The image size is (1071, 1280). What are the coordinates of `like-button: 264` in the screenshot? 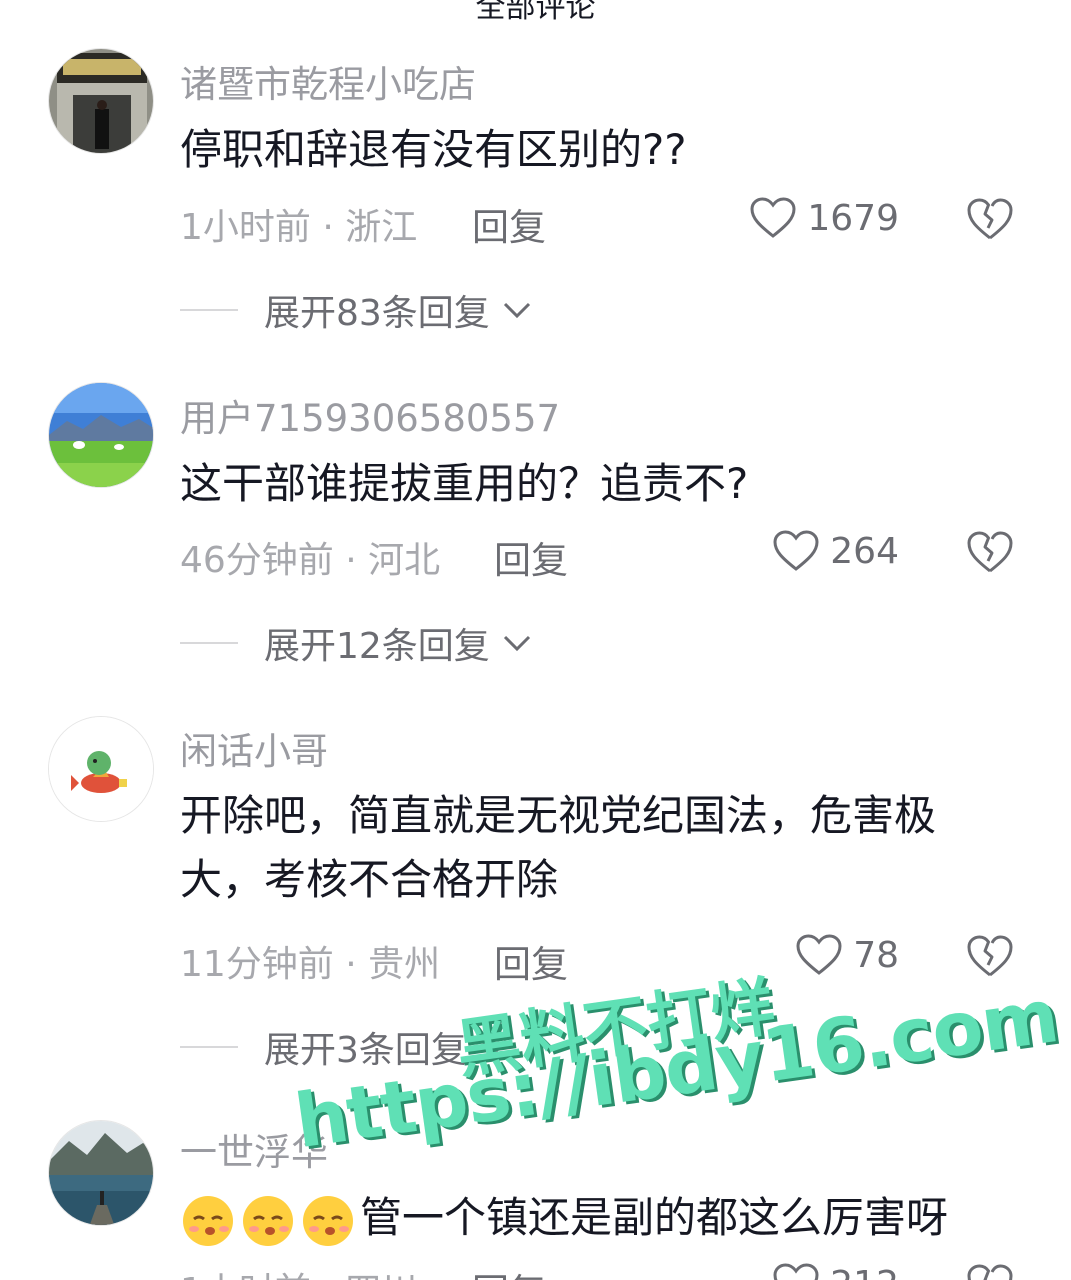 It's located at (835, 551).